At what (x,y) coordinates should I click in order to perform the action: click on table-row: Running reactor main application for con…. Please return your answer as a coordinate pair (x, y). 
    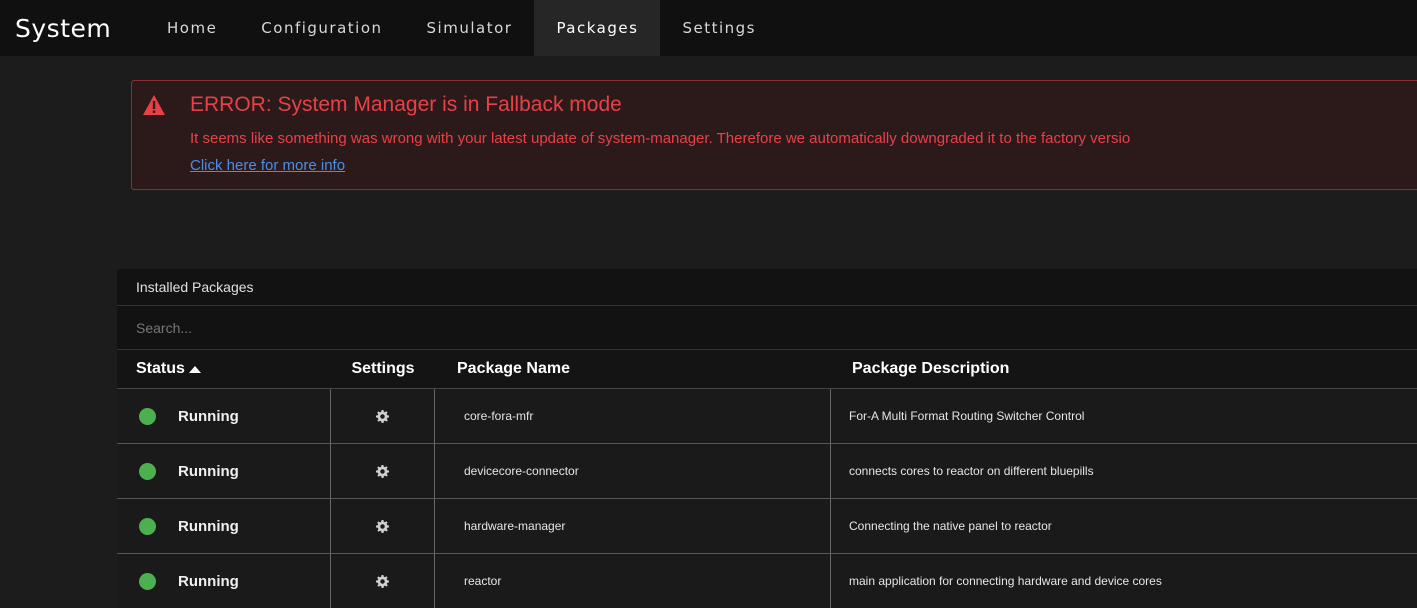
    Looking at the image, I should click on (767, 581).